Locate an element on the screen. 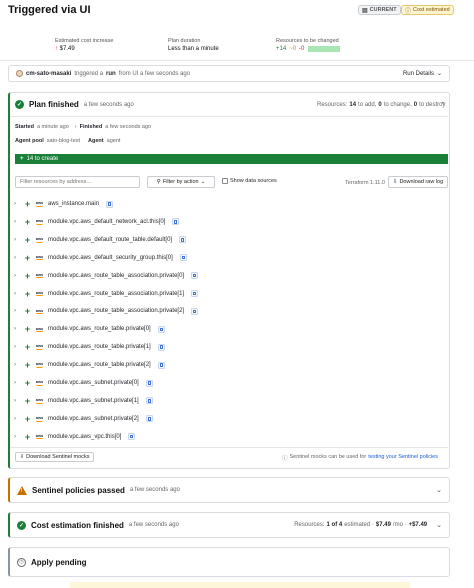  create-bar: + 14 to create is located at coordinates (231, 159).